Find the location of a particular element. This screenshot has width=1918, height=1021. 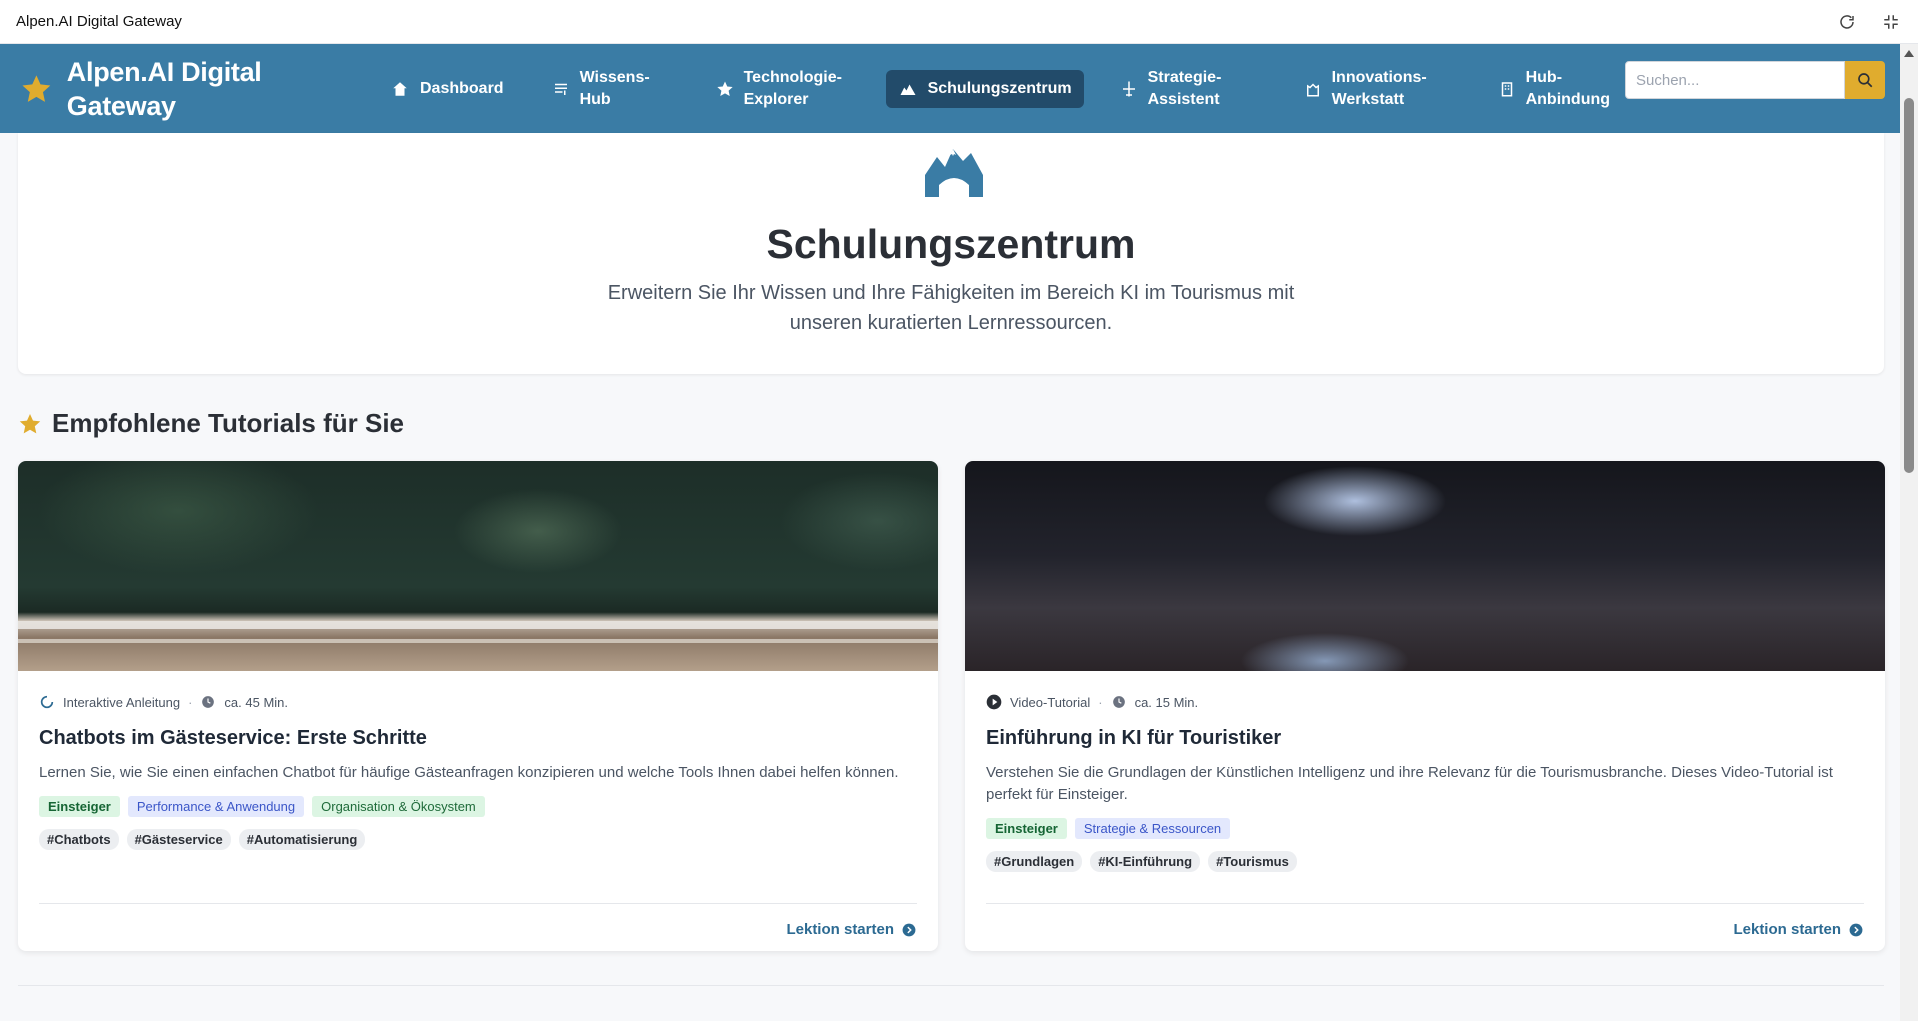

nav-item-technologie-explorer: Technologie-Explorer is located at coordinates (783, 89).